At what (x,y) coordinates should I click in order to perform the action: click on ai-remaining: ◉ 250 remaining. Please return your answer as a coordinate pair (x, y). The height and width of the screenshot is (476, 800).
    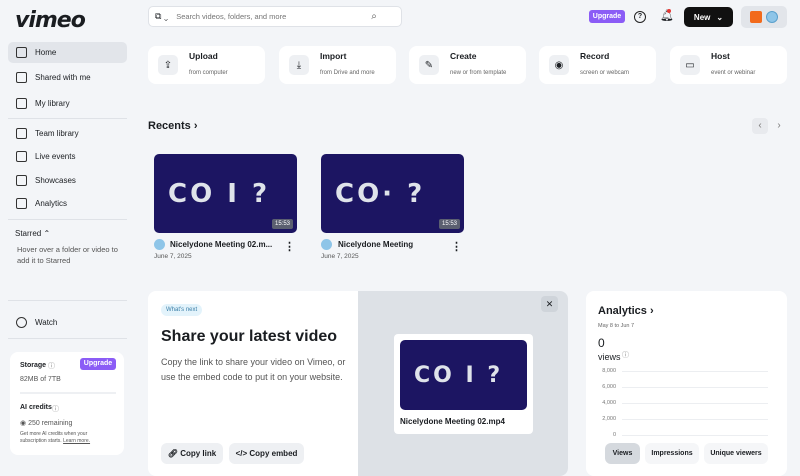
    Looking at the image, I should click on (46, 423).